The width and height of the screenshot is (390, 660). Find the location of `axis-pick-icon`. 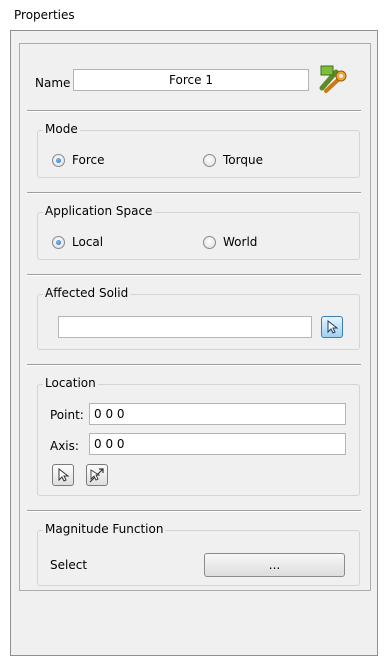

axis-pick-icon is located at coordinates (96, 475).